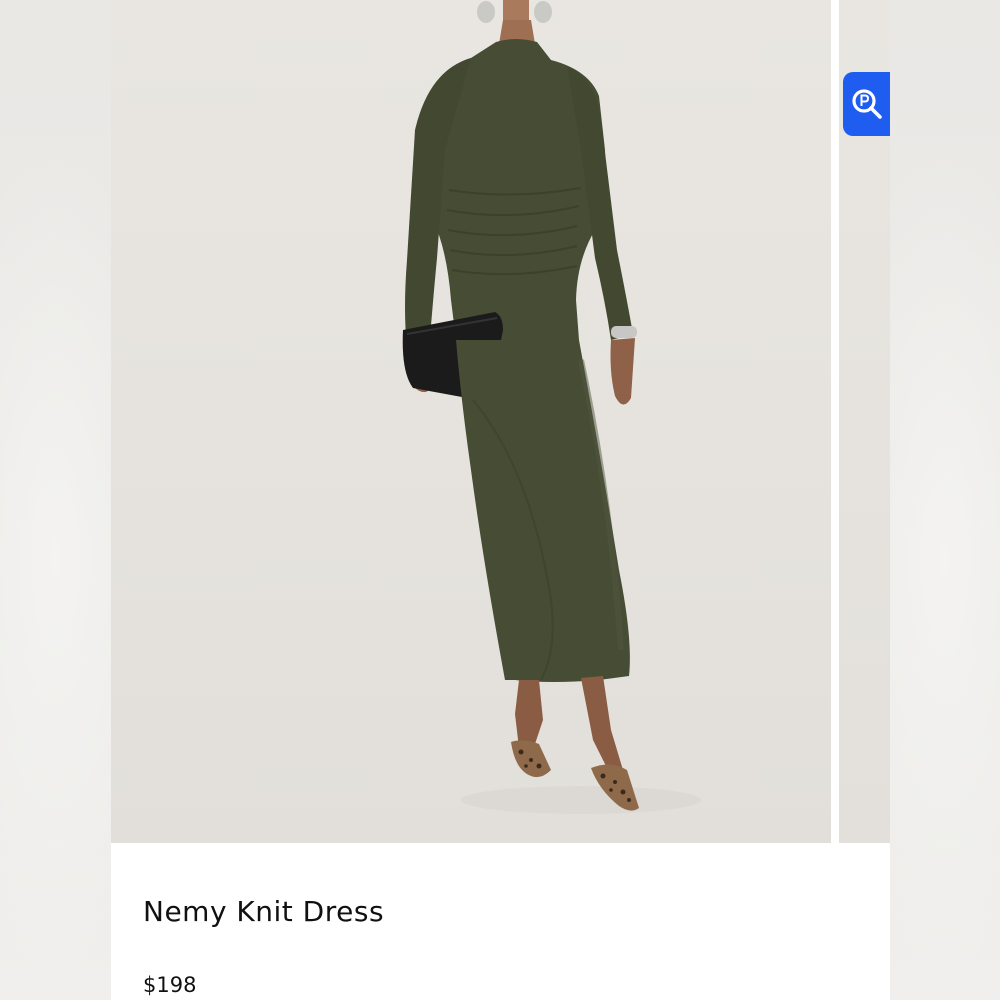  What do you see at coordinates (500, 921) in the screenshot?
I see `product-info: Nemy Knit Dress $198` at bounding box center [500, 921].